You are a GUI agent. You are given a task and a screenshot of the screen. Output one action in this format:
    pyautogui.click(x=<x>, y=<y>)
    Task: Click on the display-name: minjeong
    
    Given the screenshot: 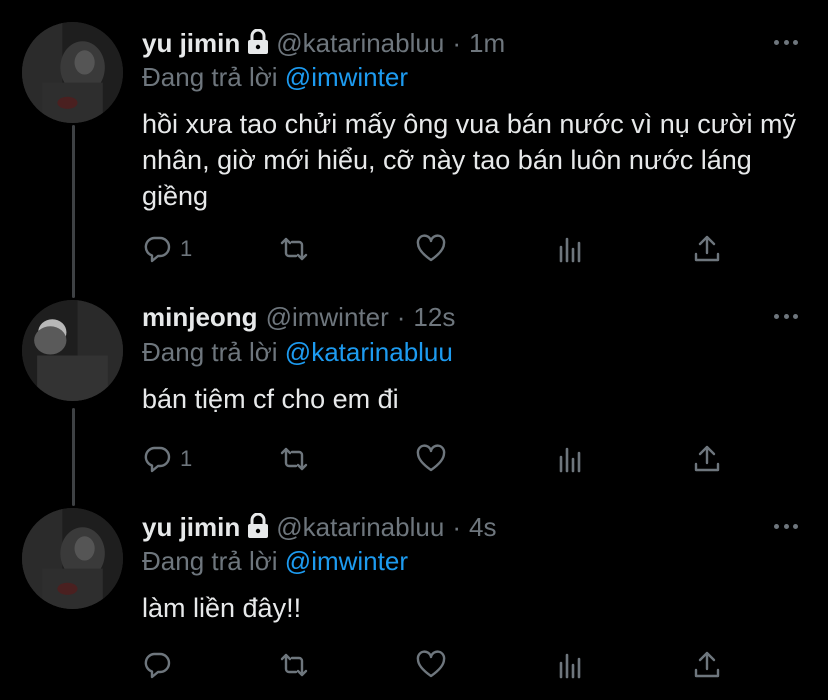 What is the action you would take?
    pyautogui.click(x=200, y=317)
    